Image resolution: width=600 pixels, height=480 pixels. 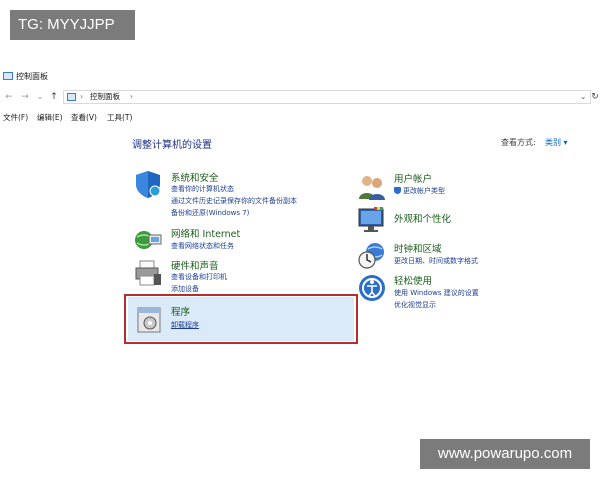 I want to click on link-view-computer-status: 查看你的计算机状态, so click(x=202, y=189).